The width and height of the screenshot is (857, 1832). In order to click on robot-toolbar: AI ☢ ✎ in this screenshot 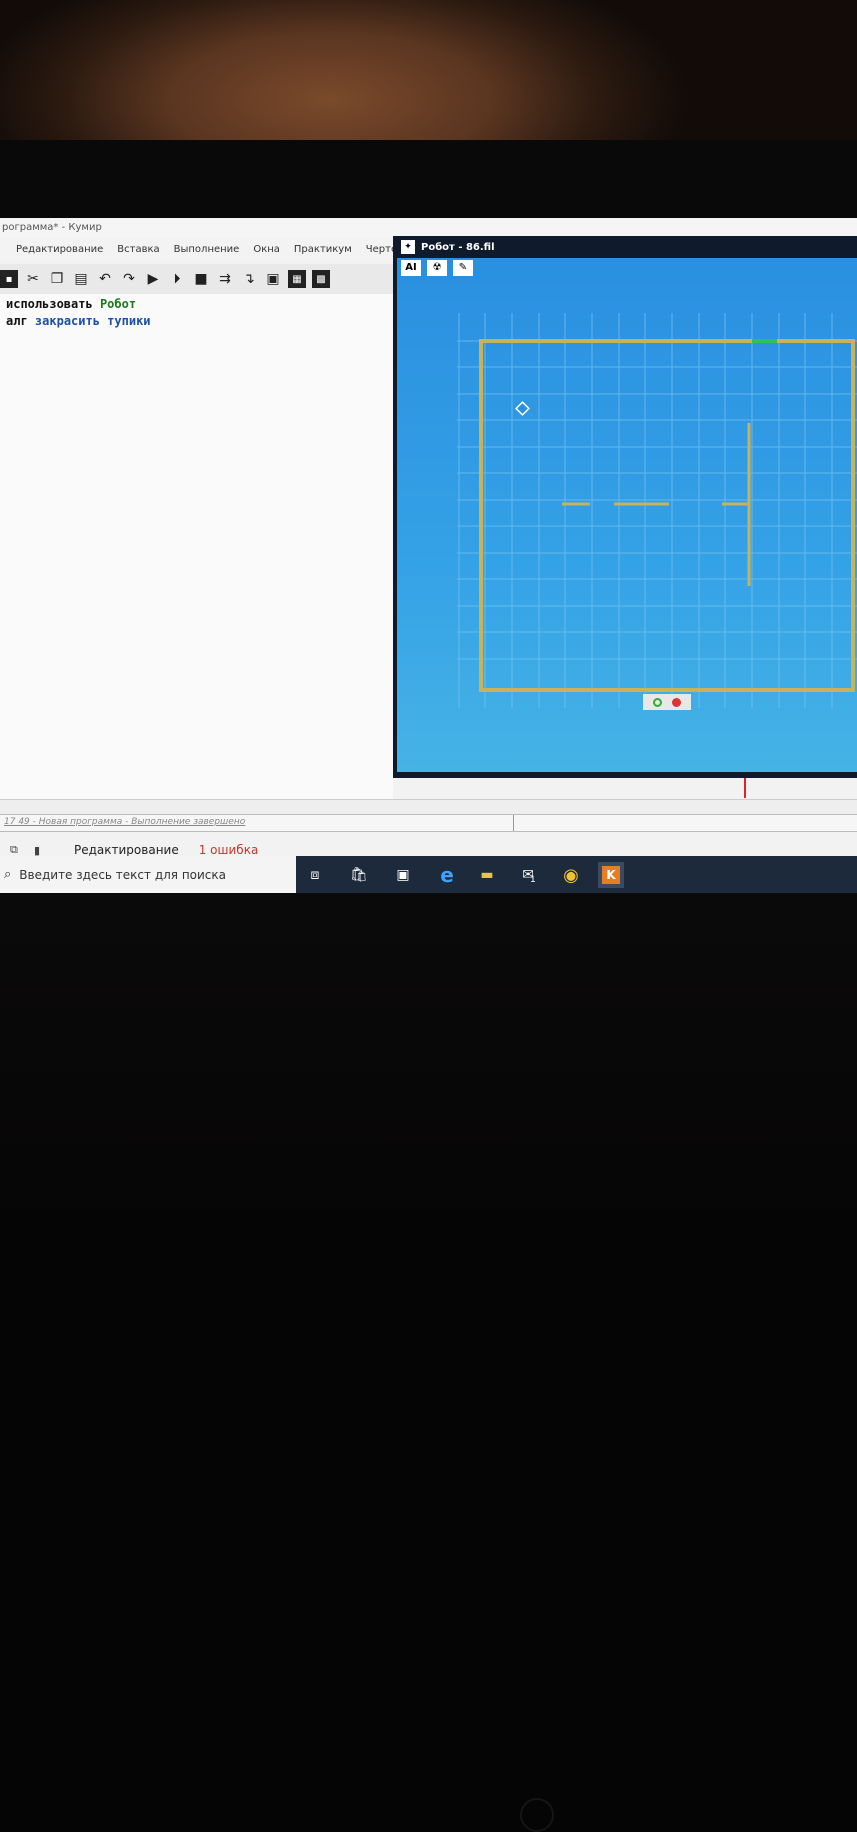, I will do `click(437, 268)`.